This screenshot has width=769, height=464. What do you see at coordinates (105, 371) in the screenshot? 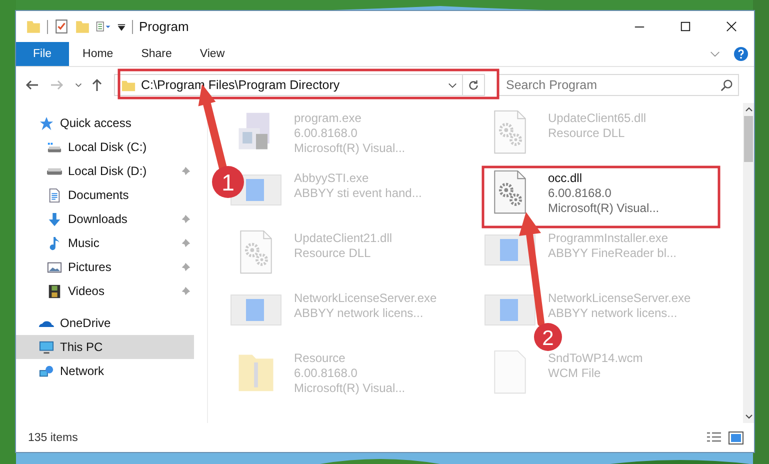
I see `sidebar-item: Network` at bounding box center [105, 371].